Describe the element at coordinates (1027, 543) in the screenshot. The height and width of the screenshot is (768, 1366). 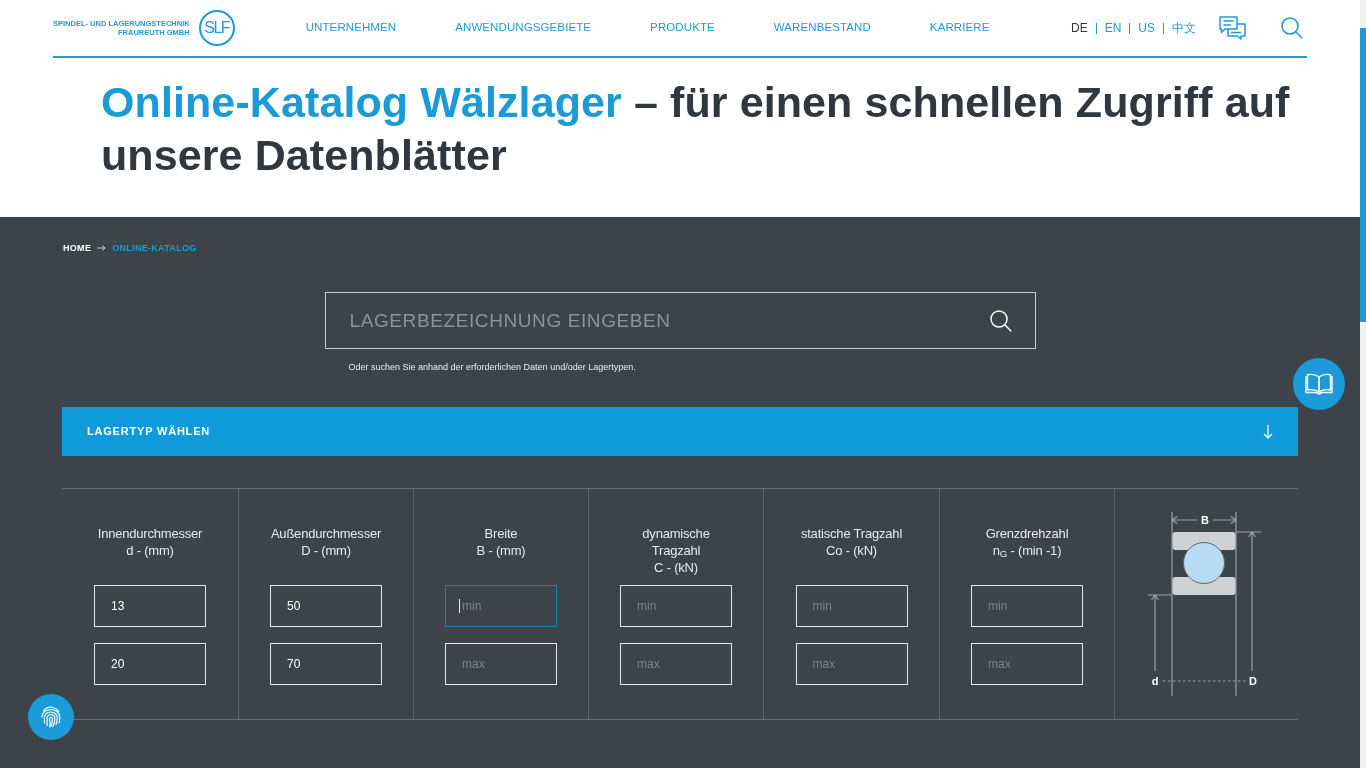
I see `column-heading: Grenzdrehzahl n$_{G}$ - (min -1)` at that location.